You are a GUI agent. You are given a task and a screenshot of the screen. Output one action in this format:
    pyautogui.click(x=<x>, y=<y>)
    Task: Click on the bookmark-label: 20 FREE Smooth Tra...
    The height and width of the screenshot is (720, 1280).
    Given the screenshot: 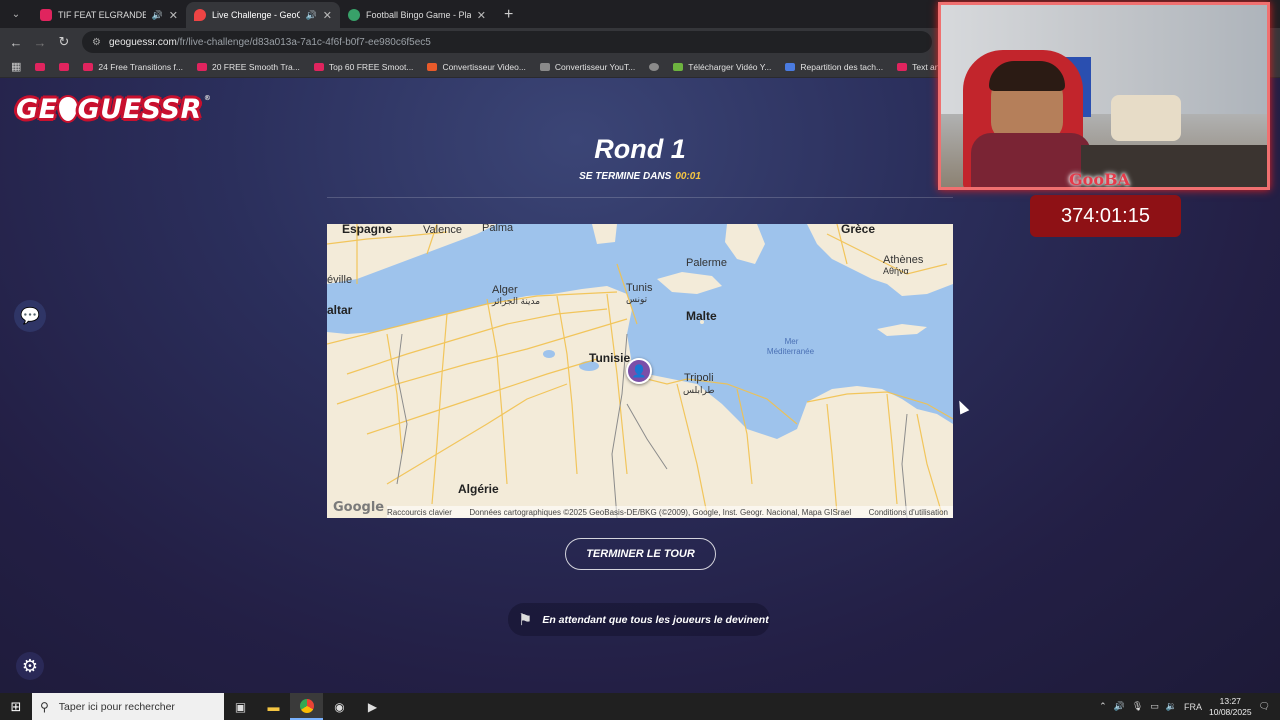 What is the action you would take?
    pyautogui.click(x=255, y=66)
    